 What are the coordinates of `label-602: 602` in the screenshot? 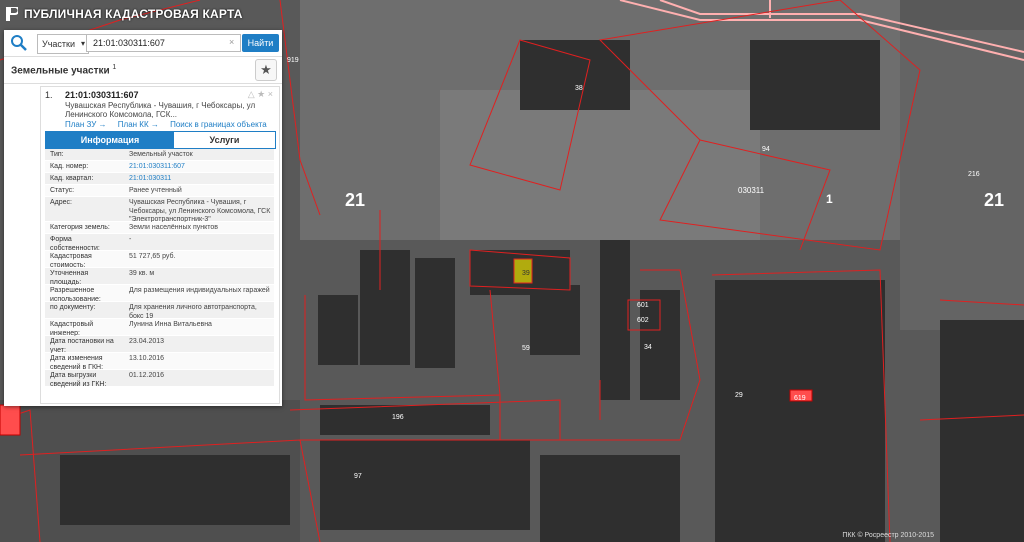 It's located at (643, 320).